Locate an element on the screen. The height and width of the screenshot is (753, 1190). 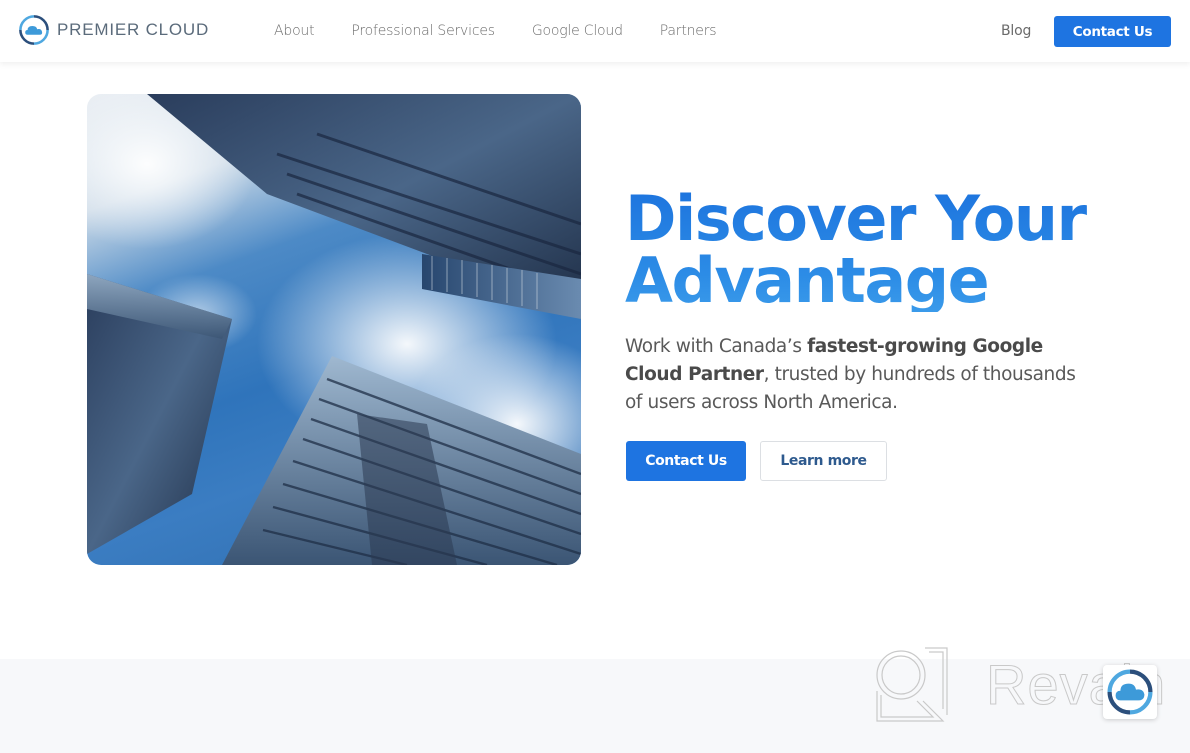
header-contact-button: Contact Us is located at coordinates (1112, 31).